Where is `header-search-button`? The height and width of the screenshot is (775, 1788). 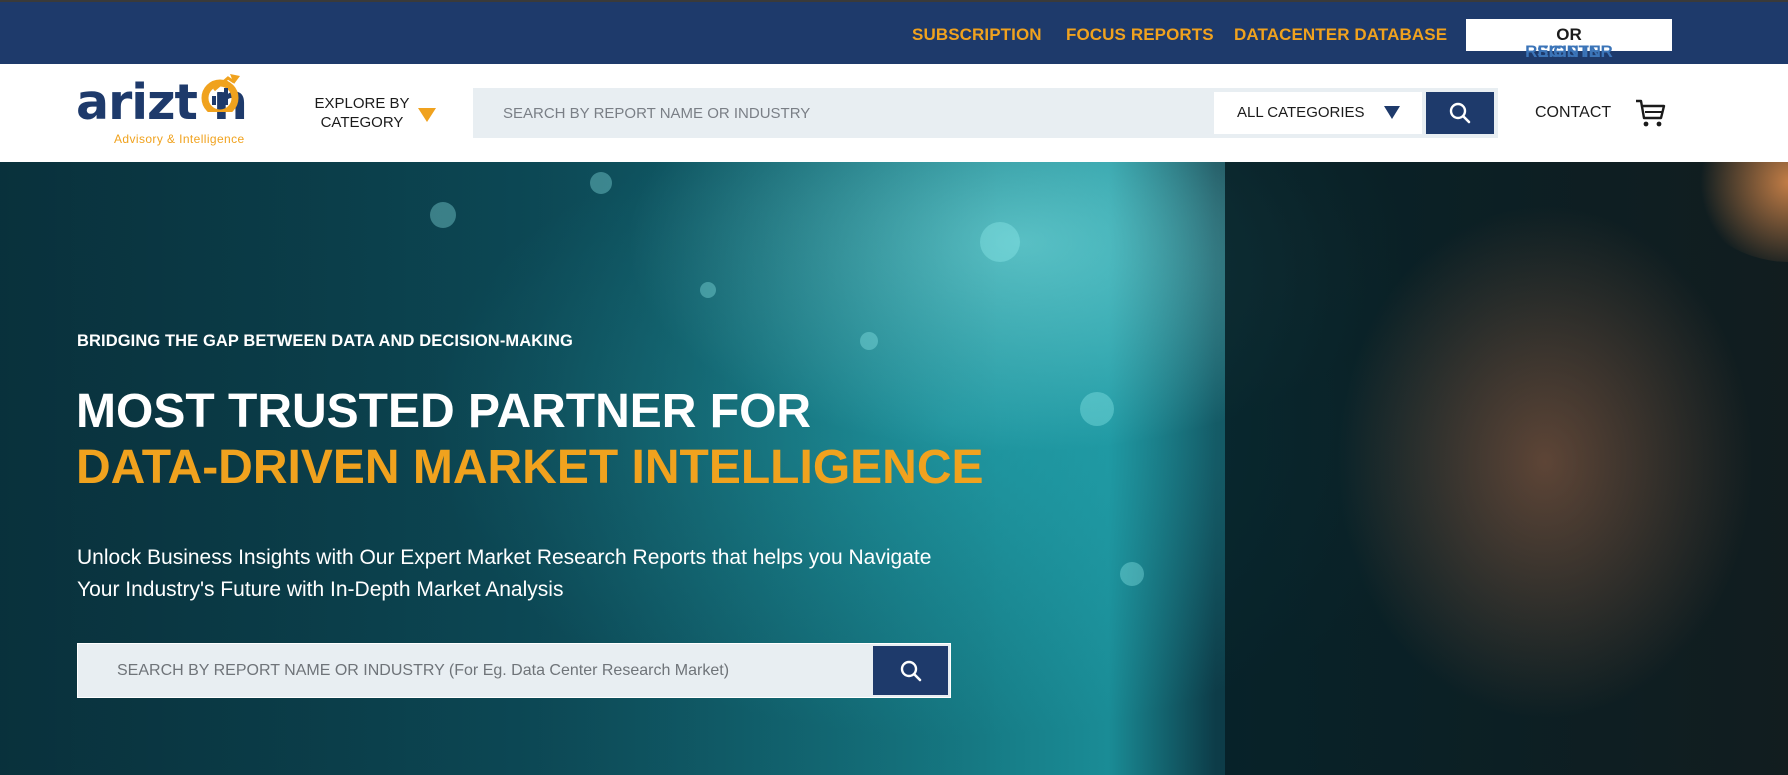 header-search-button is located at coordinates (1460, 113).